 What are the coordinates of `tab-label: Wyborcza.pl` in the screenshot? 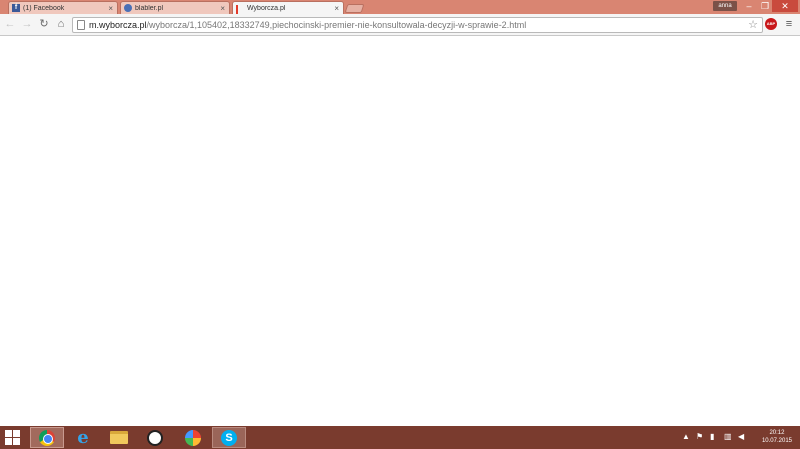 It's located at (266, 8).